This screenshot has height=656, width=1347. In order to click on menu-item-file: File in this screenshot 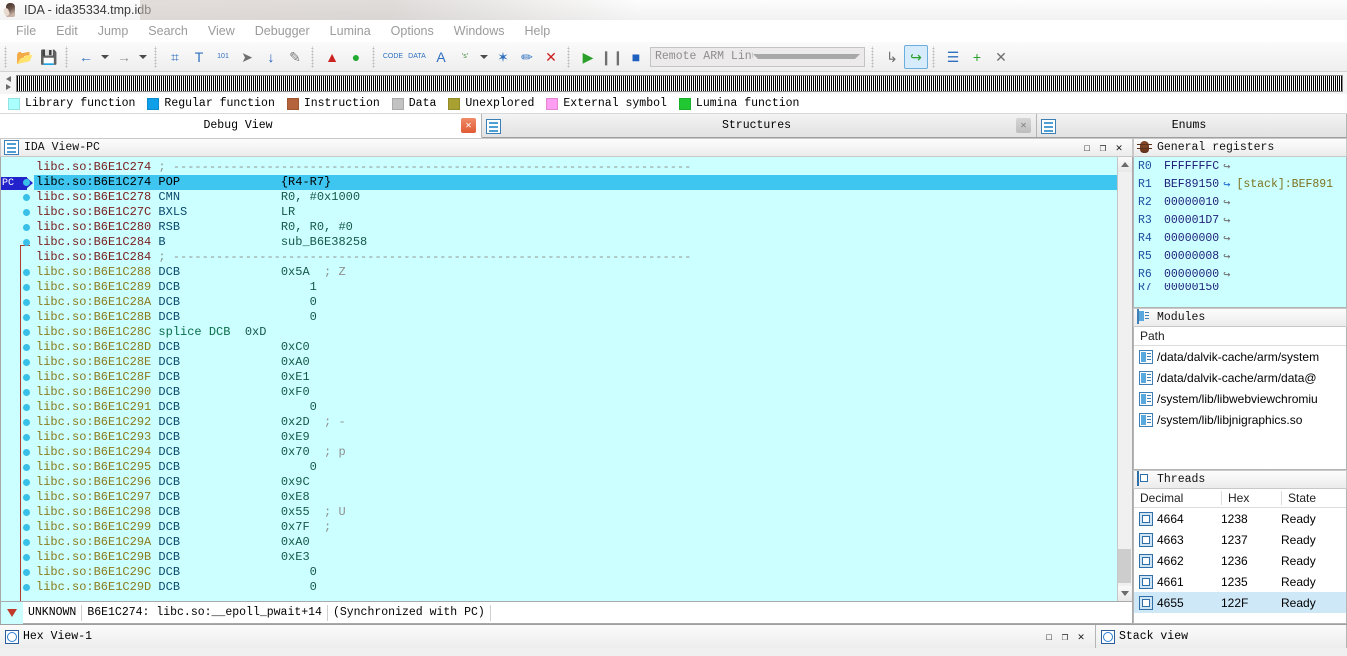, I will do `click(26, 31)`.